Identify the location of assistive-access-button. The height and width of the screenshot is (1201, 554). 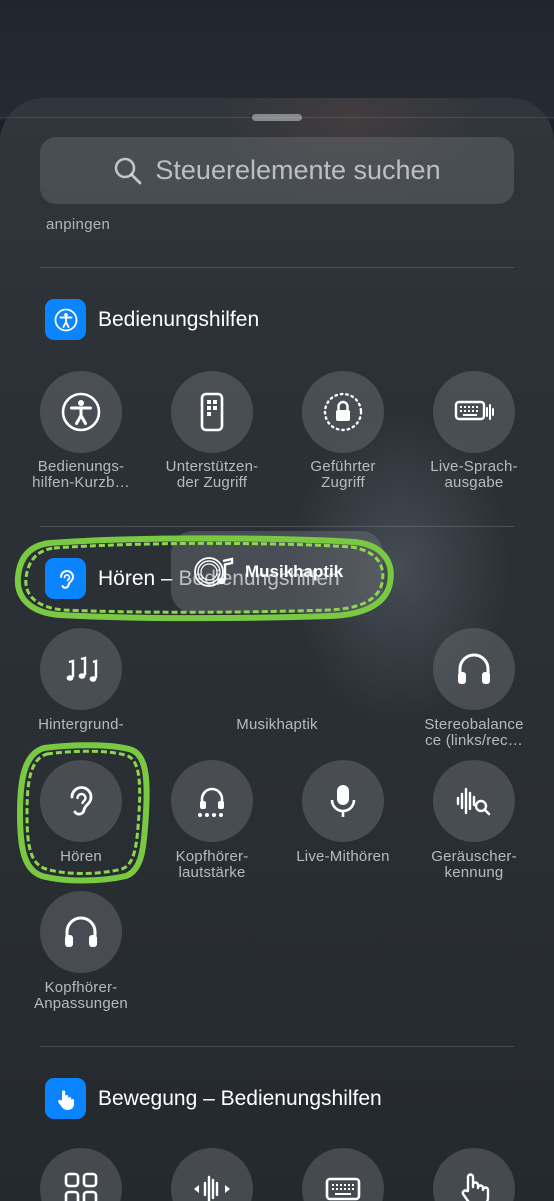
(212, 412).